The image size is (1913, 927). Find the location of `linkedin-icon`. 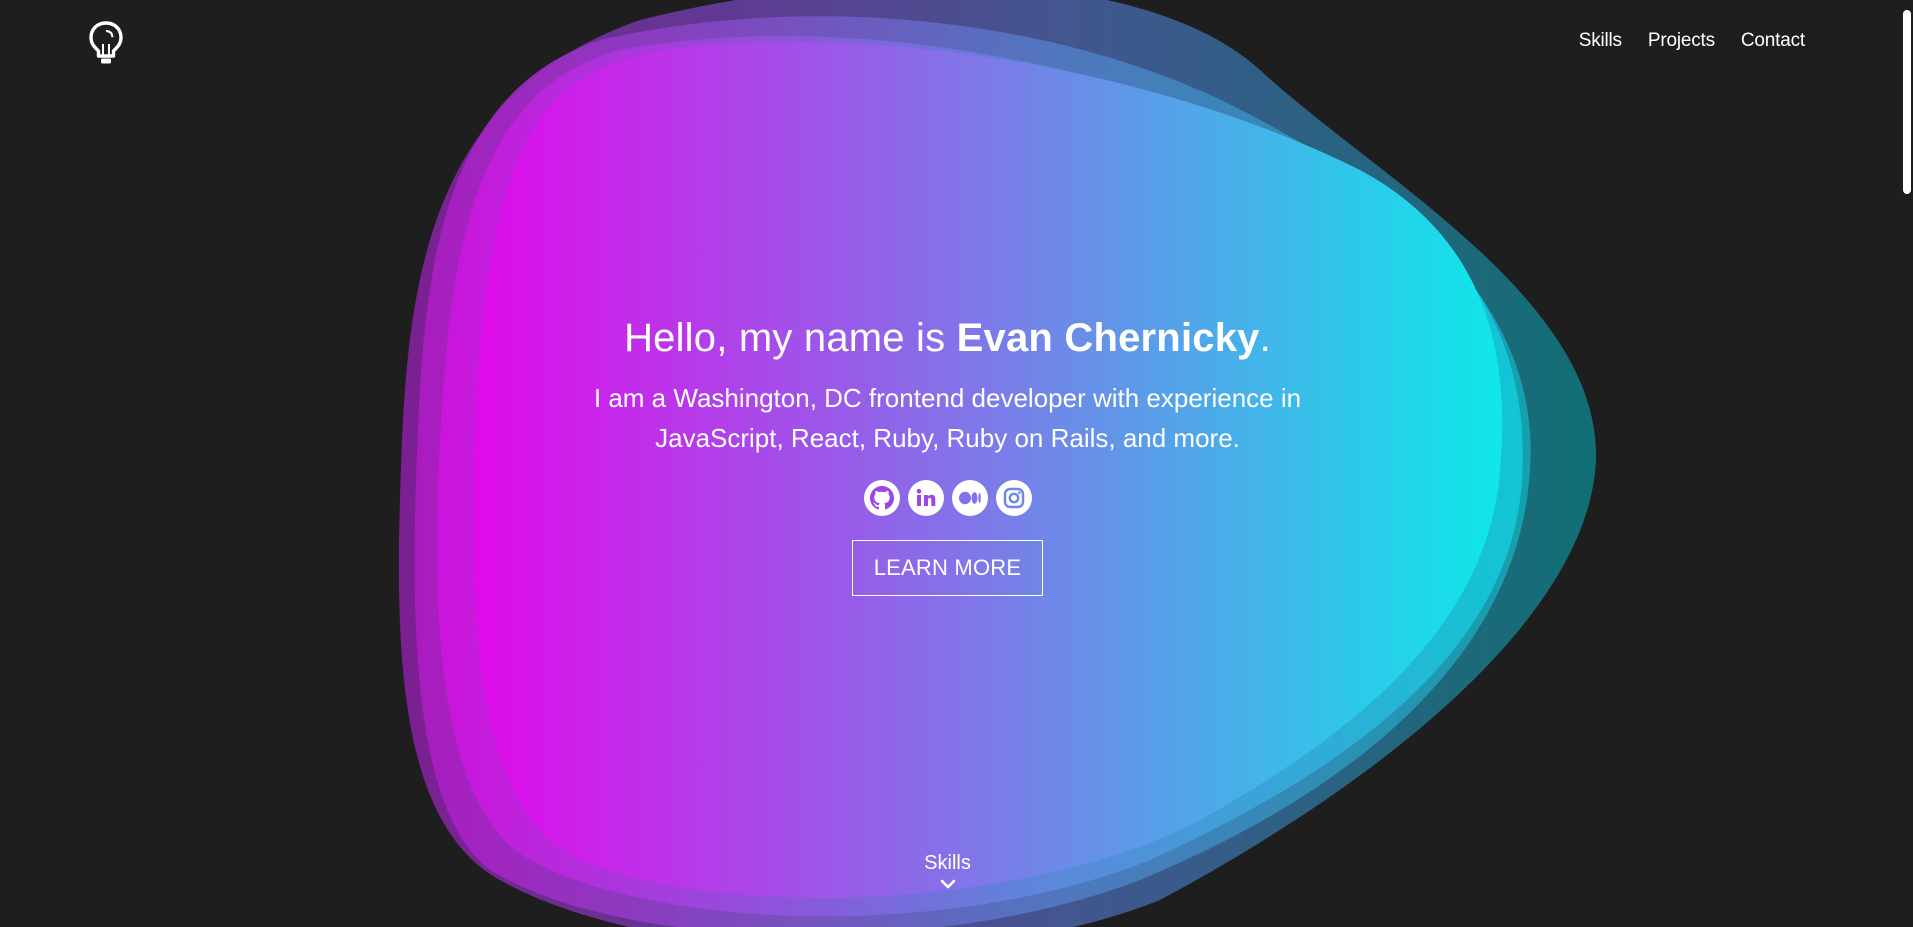

linkedin-icon is located at coordinates (925, 498).